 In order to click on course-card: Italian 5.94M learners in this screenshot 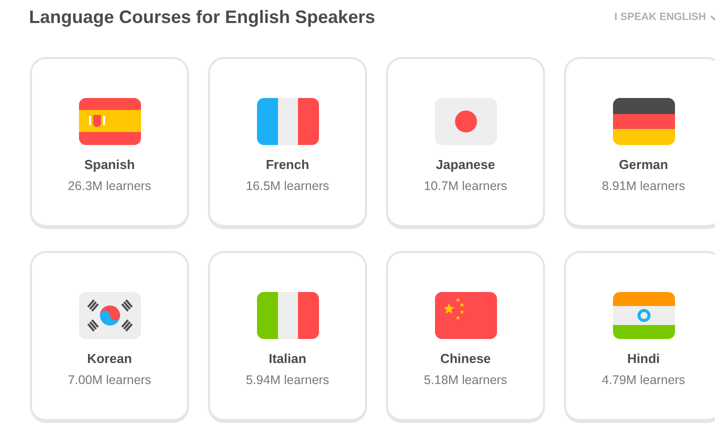, I will do `click(287, 337)`.